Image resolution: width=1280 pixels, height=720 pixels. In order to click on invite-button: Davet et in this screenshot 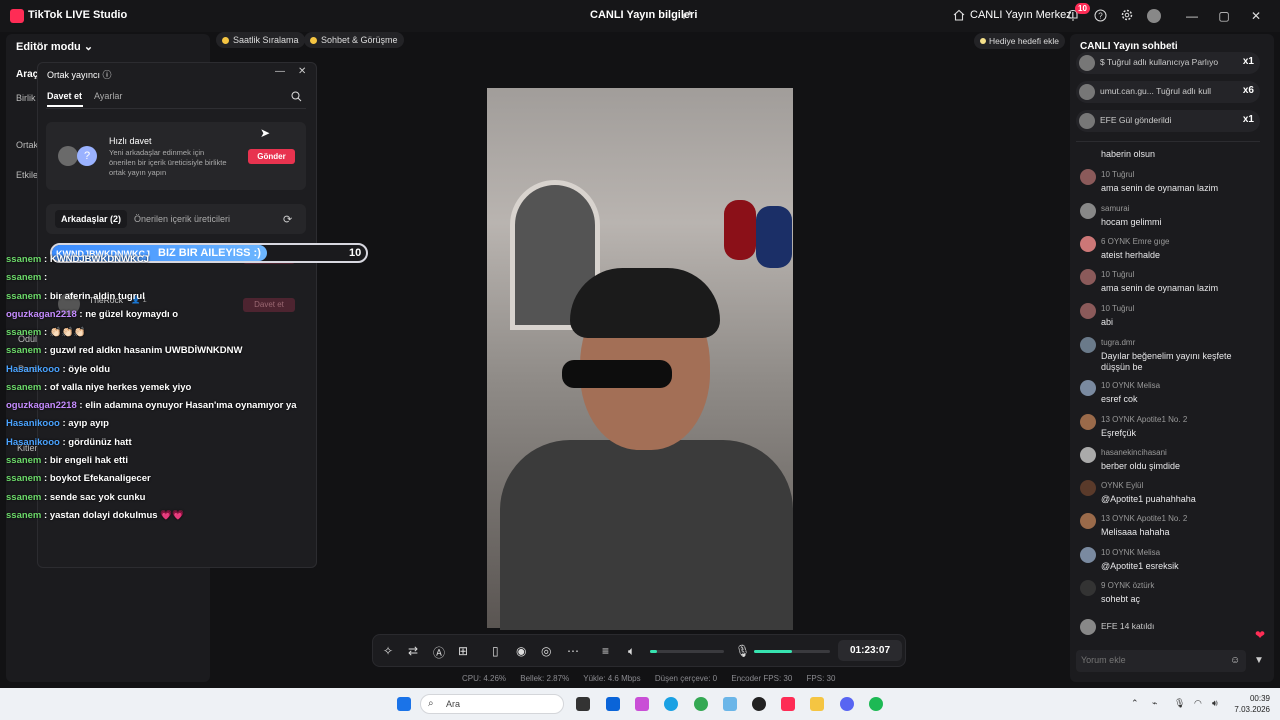, I will do `click(269, 305)`.